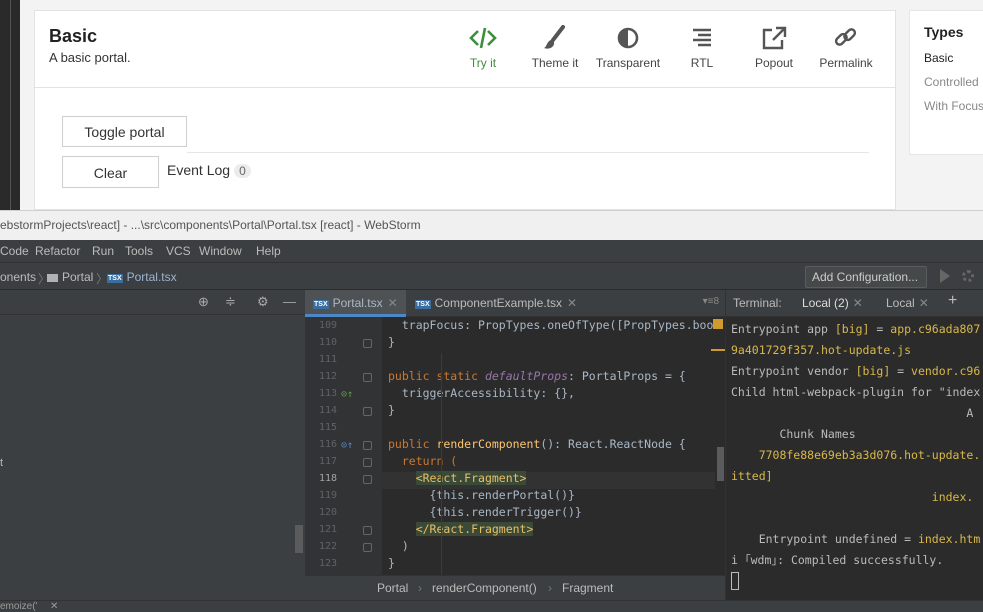 This screenshot has width=983, height=612. Describe the element at coordinates (327, 563) in the screenshot. I see `line-number: 123` at that location.